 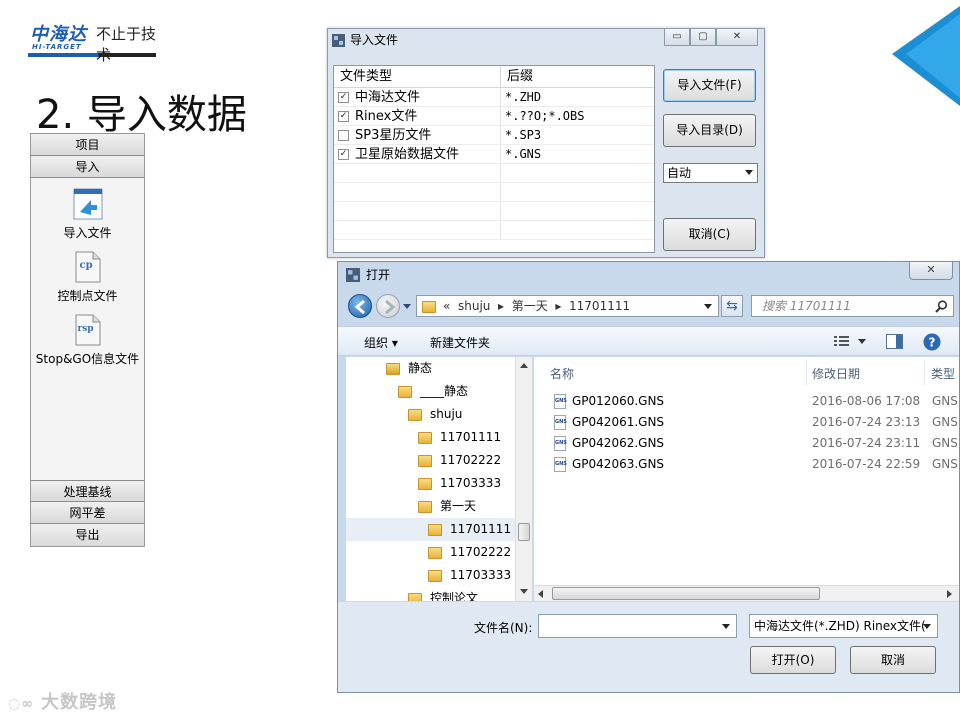 What do you see at coordinates (523, 135) in the screenshot?
I see `file-suffix: *.SP3` at bounding box center [523, 135].